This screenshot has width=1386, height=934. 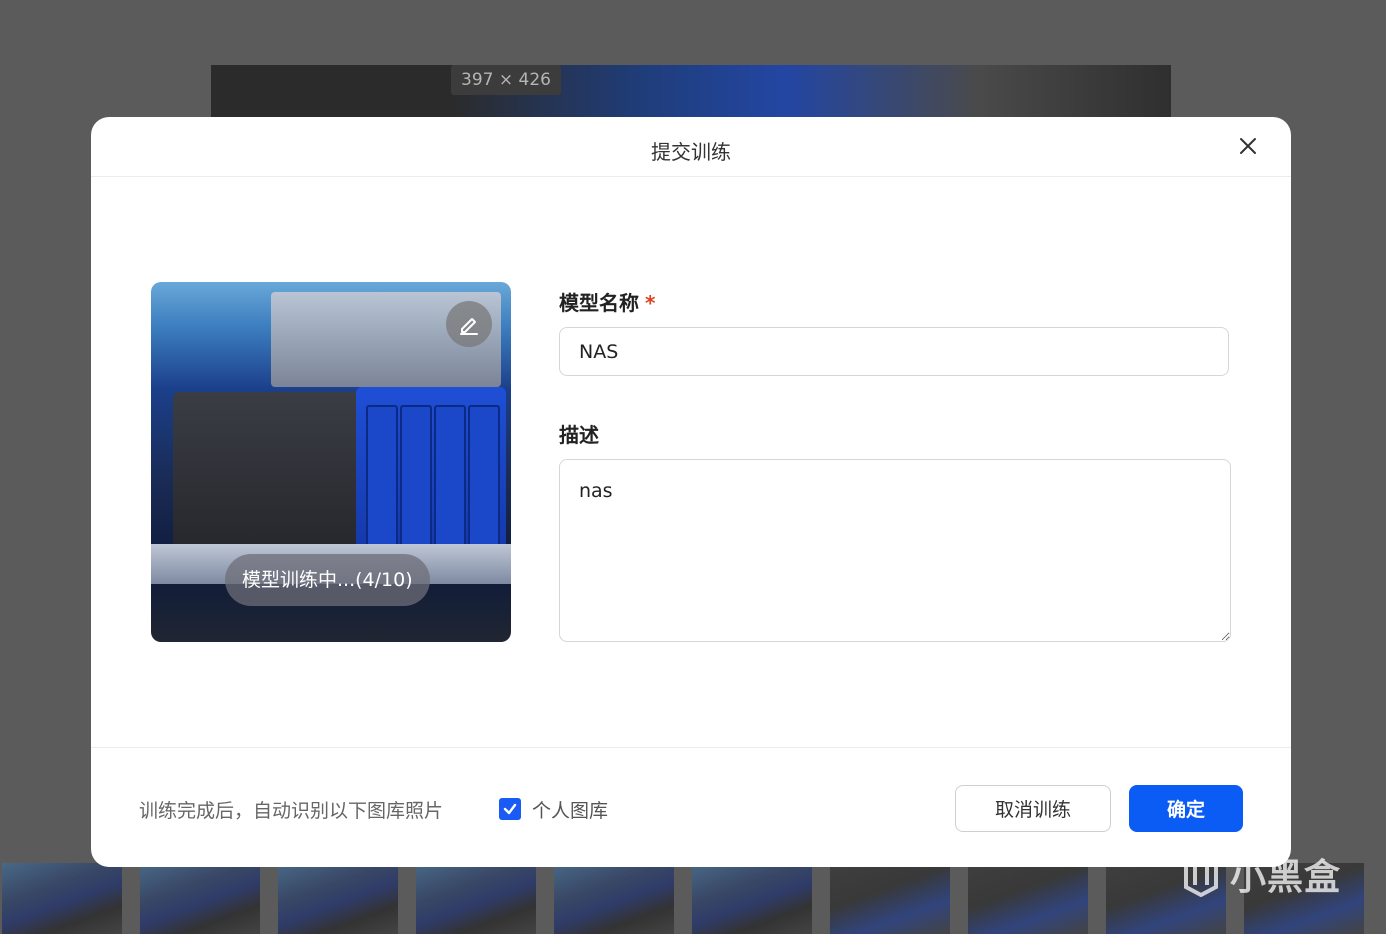 I want to click on preview-nas-front, so click(x=431, y=472).